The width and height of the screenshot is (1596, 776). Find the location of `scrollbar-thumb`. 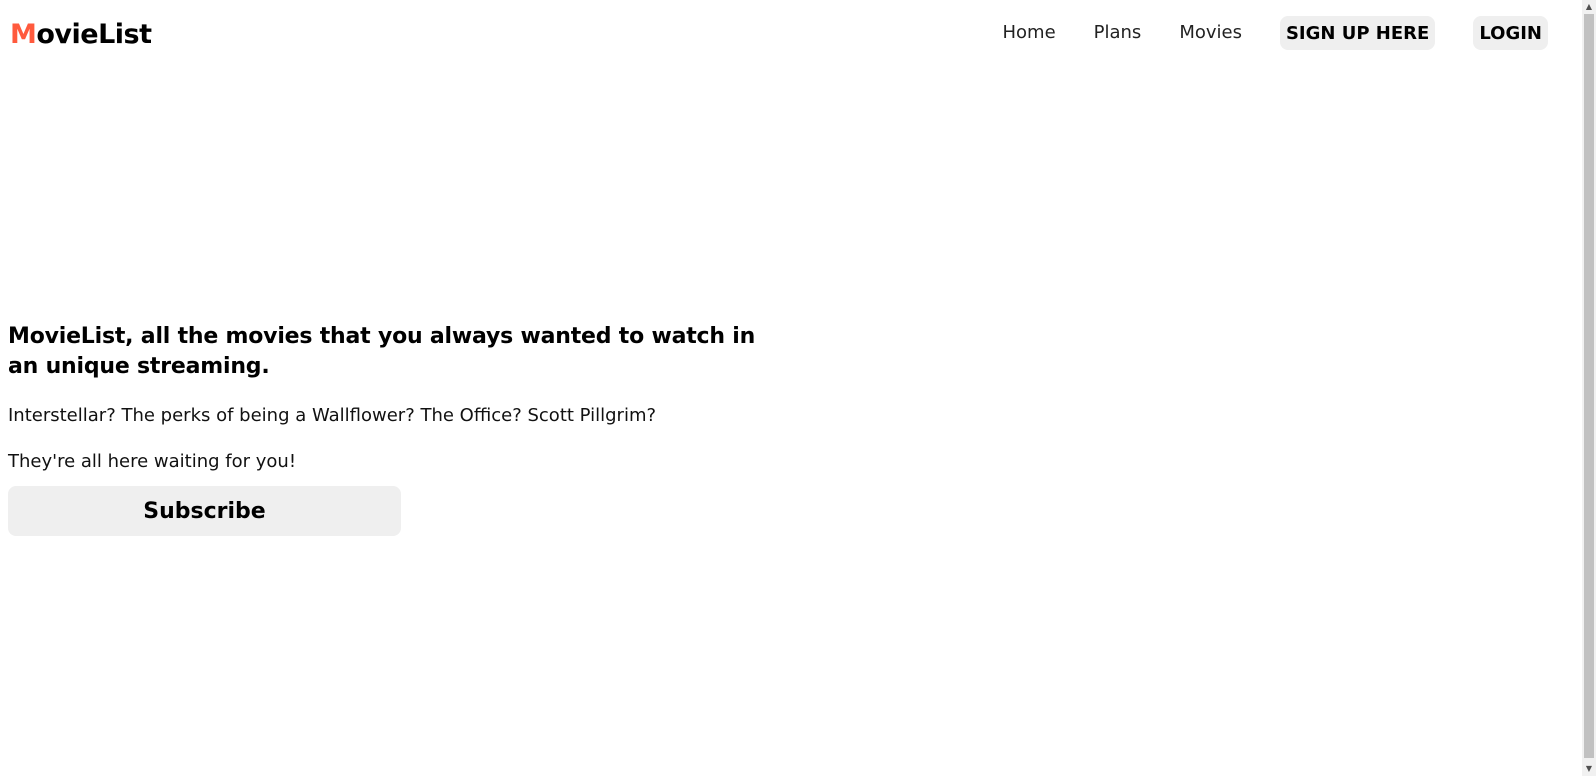

scrollbar-thumb is located at coordinates (1589, 386).